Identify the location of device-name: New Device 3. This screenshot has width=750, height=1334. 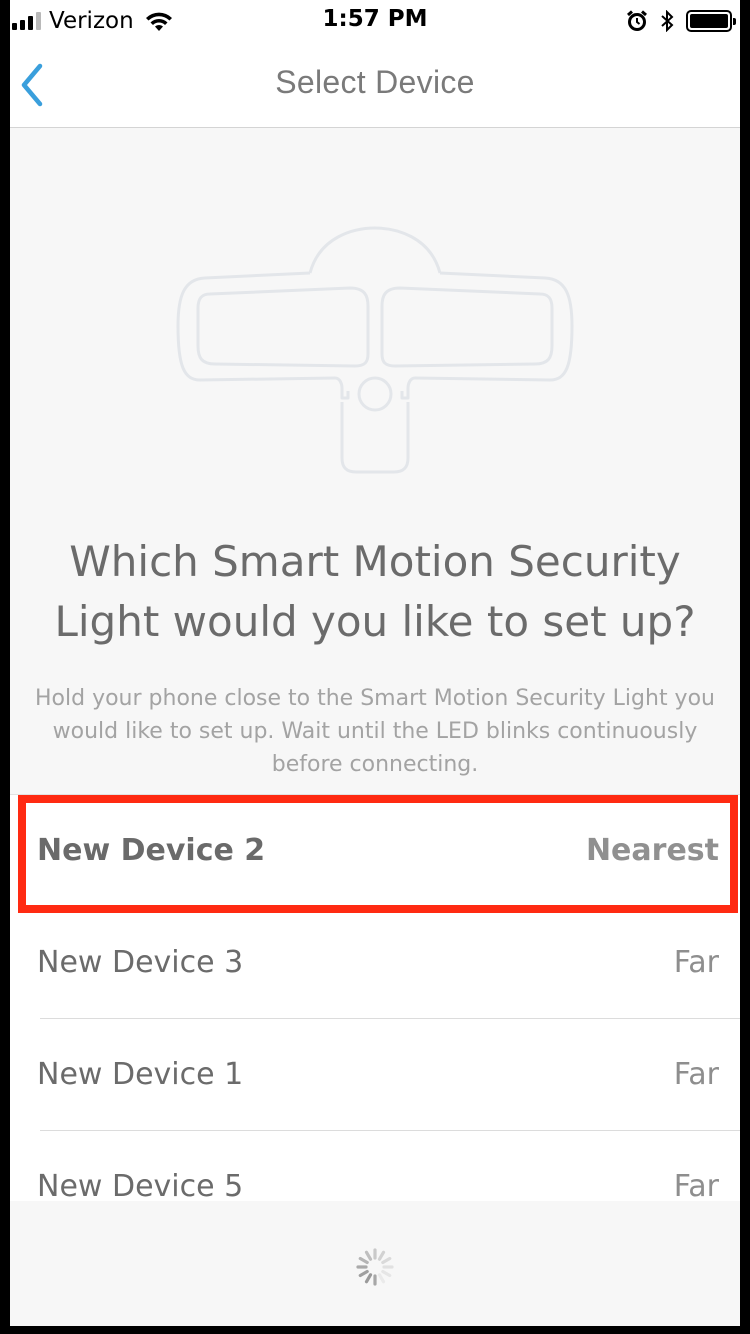
(140, 962).